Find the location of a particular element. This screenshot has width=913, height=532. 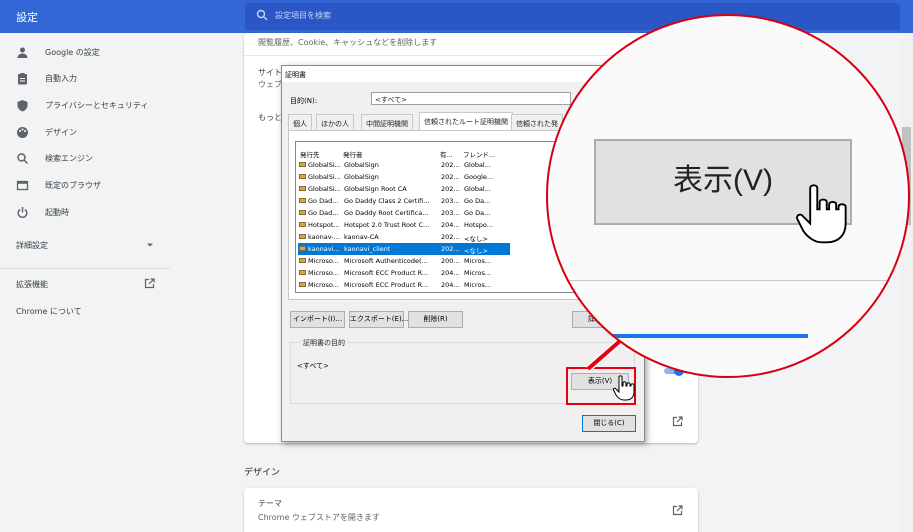

sidebar-item-label: 起動時 is located at coordinates (57, 212).